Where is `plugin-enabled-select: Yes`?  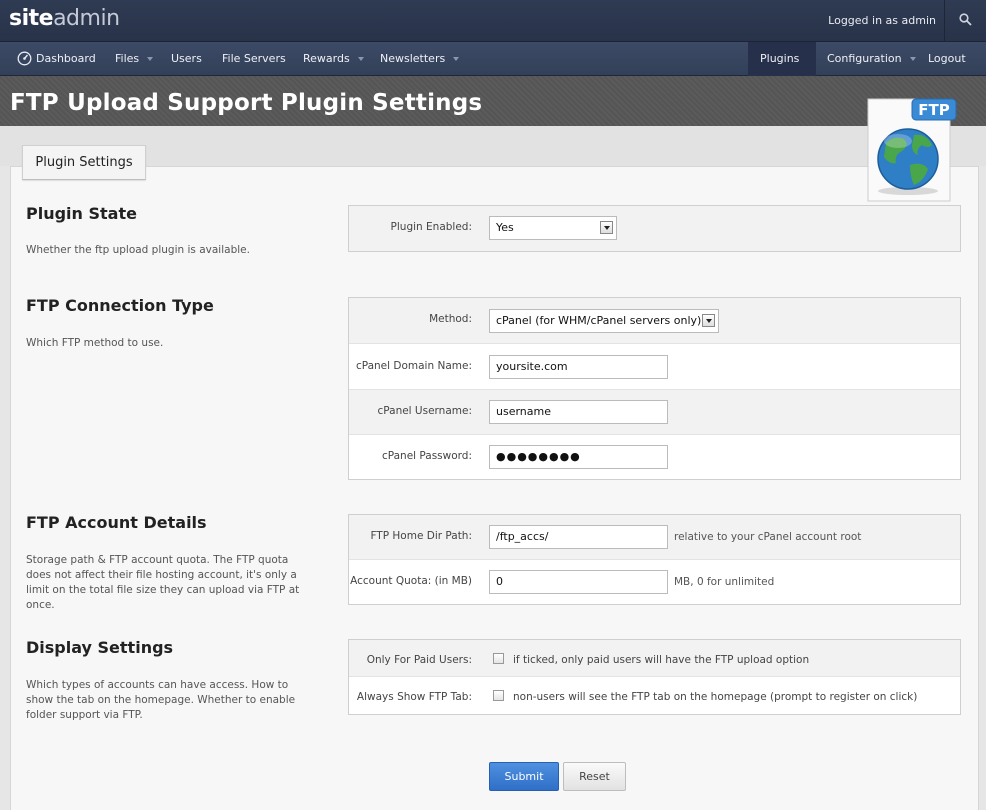
plugin-enabled-select: Yes is located at coordinates (553, 228).